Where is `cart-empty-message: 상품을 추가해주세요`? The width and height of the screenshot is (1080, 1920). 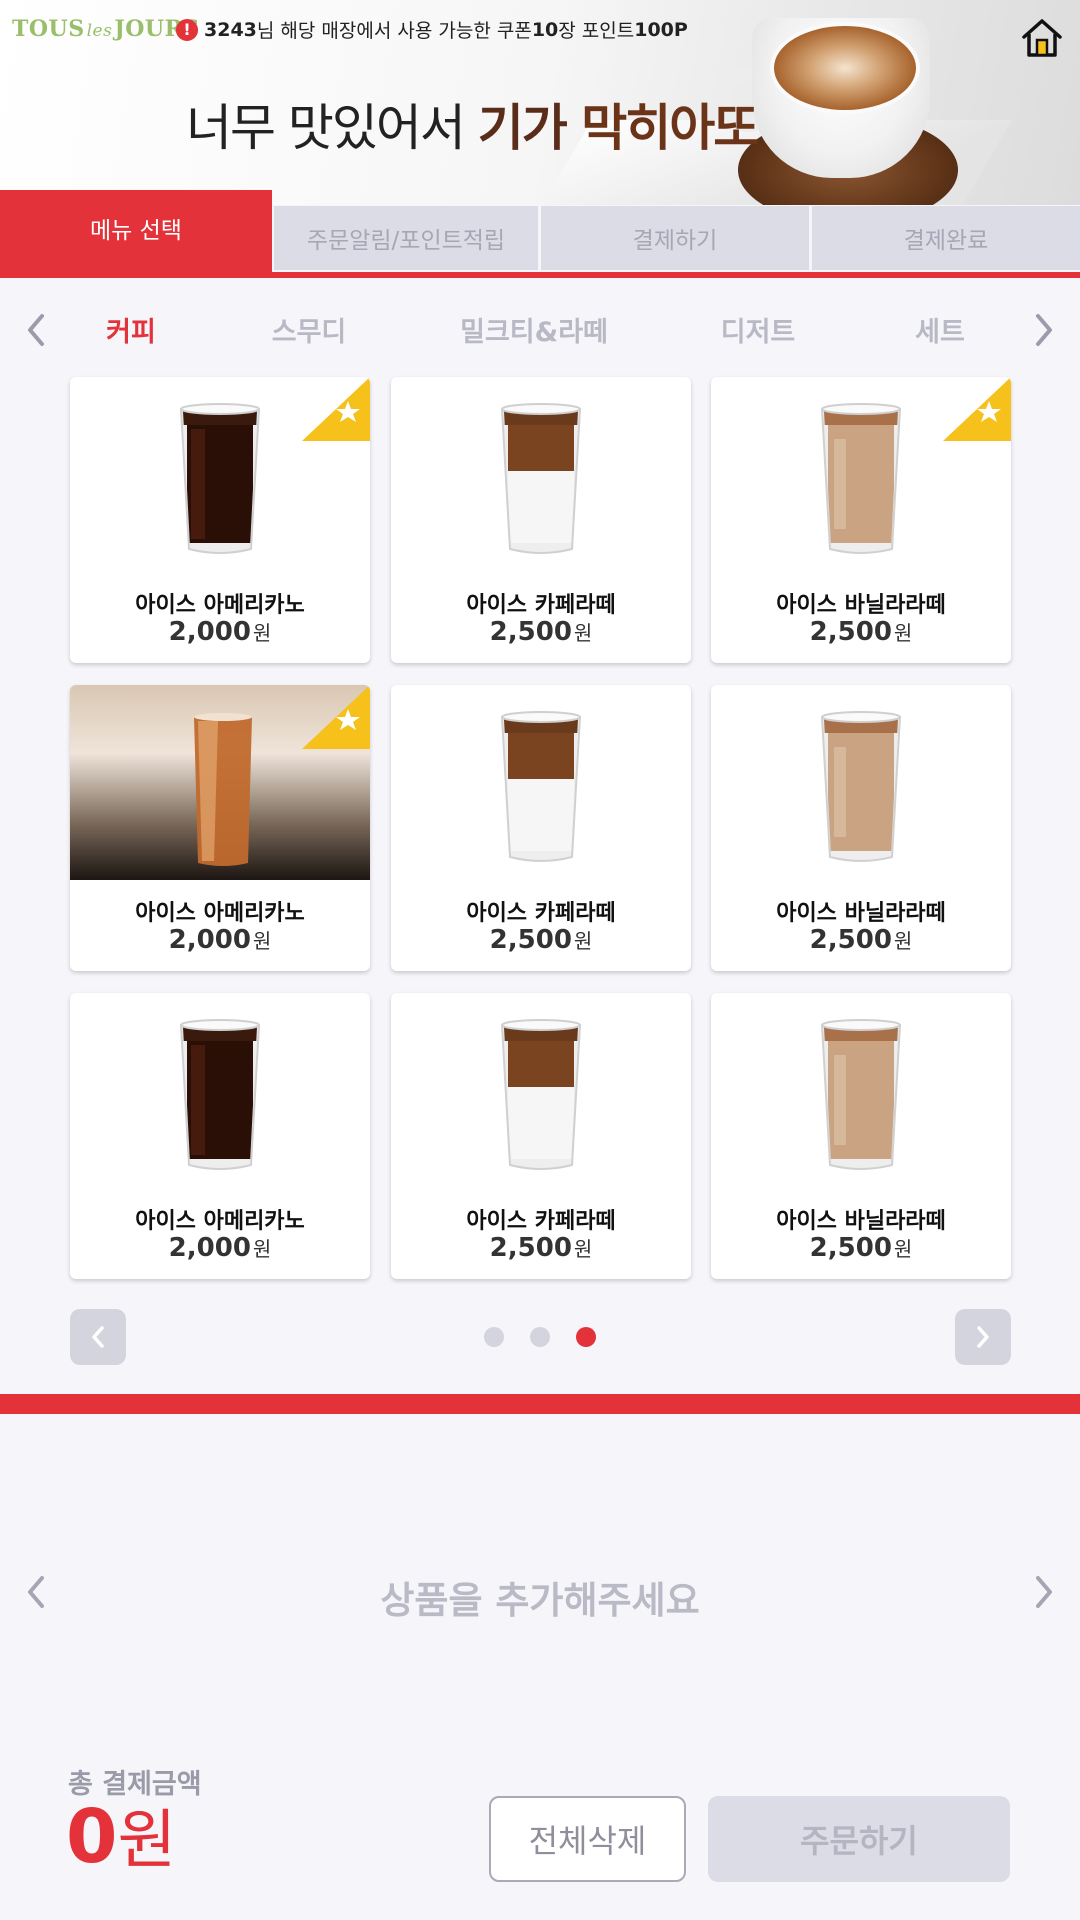
cart-empty-message: 상품을 추가해주세요 is located at coordinates (540, 1600).